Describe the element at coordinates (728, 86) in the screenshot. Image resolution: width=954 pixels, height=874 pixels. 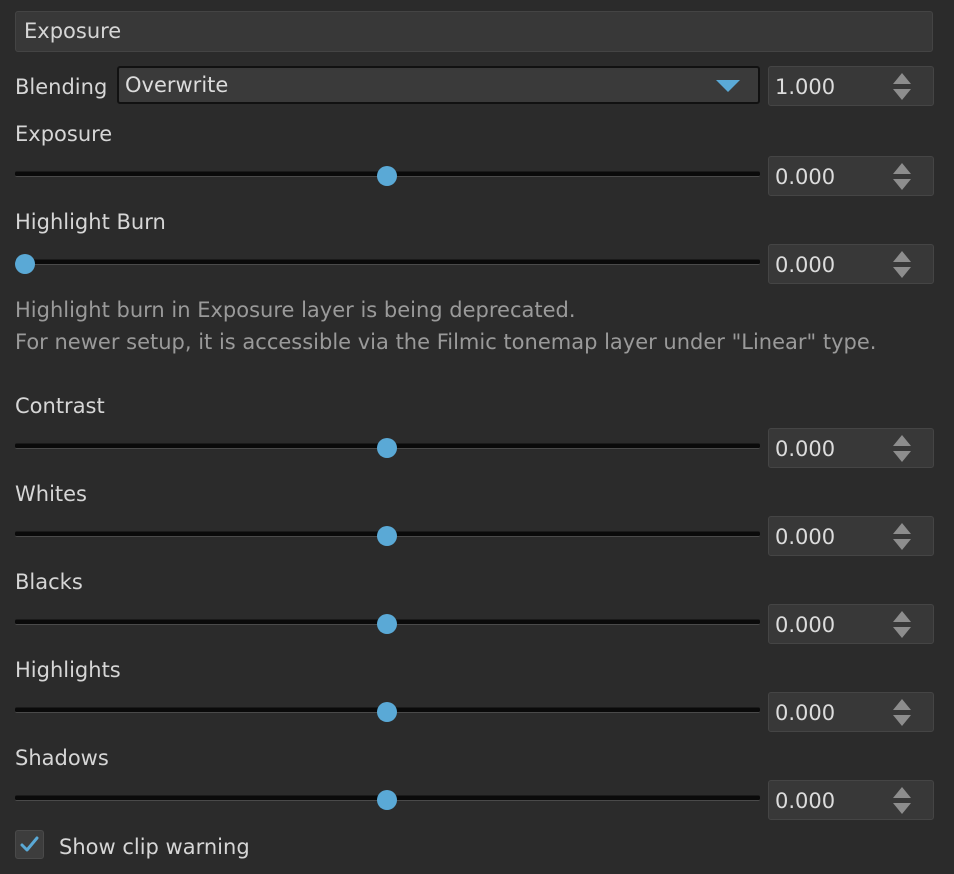
I see `chevron-down-icon` at that location.